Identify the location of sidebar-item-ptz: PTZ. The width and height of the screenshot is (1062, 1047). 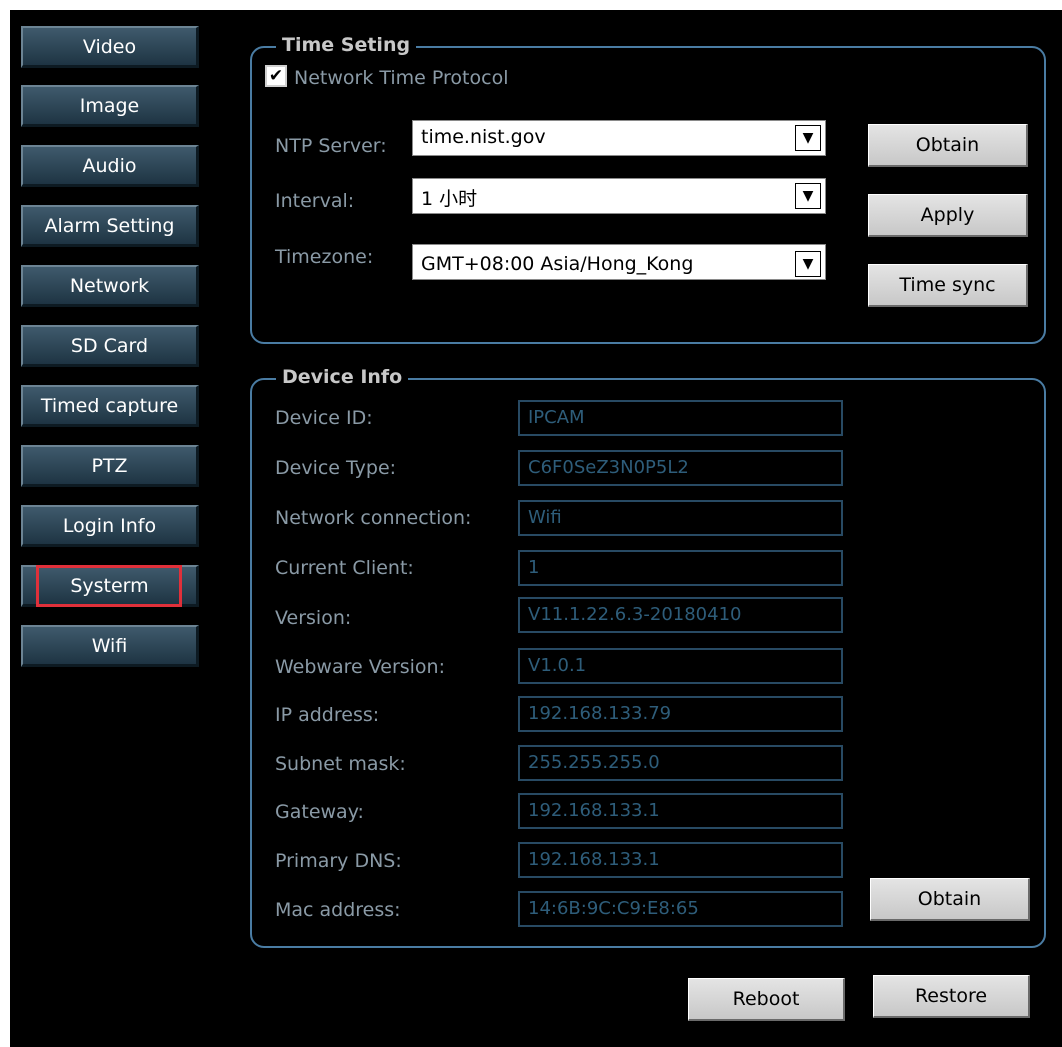
(110, 466).